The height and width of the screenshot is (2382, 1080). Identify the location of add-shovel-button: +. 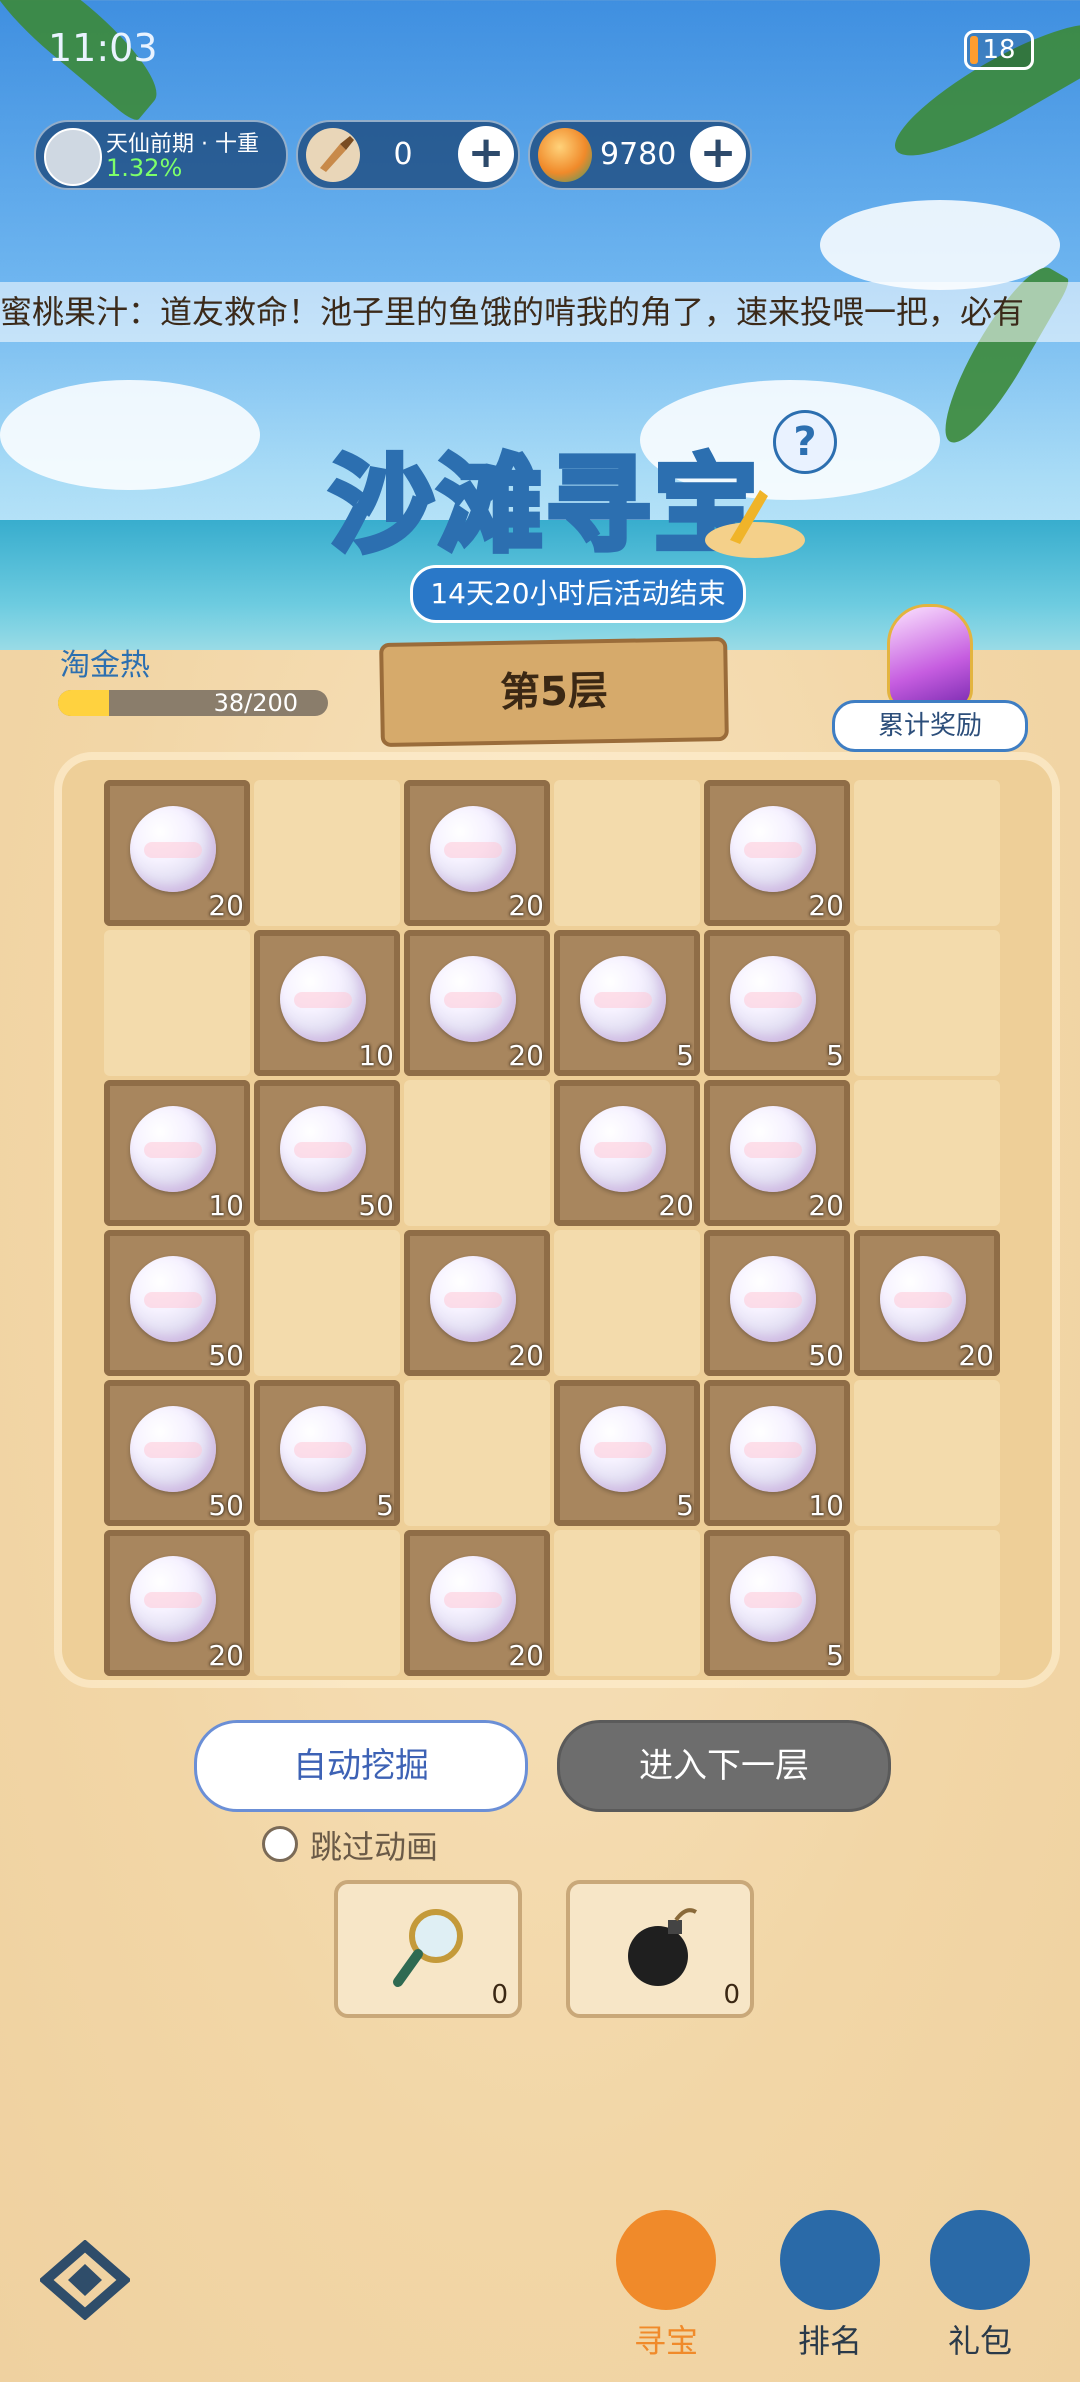
(486, 154).